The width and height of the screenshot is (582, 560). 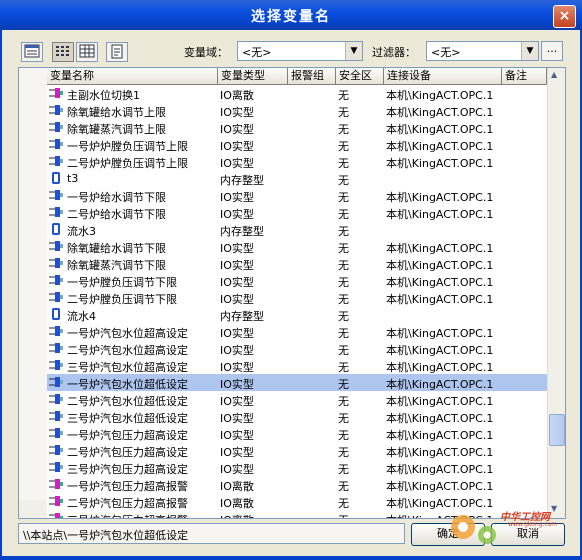 I want to click on cell-name: 除氧罐给水调节下限, so click(x=116, y=248).